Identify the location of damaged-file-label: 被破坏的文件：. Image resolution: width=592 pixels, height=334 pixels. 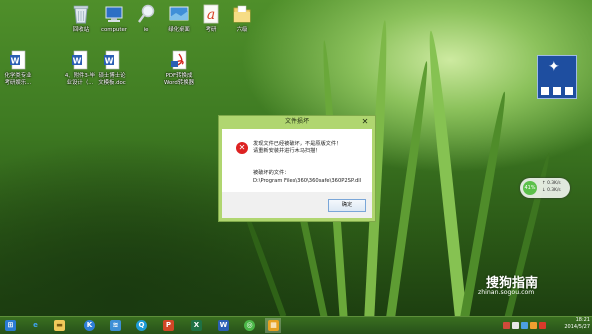
(271, 173).